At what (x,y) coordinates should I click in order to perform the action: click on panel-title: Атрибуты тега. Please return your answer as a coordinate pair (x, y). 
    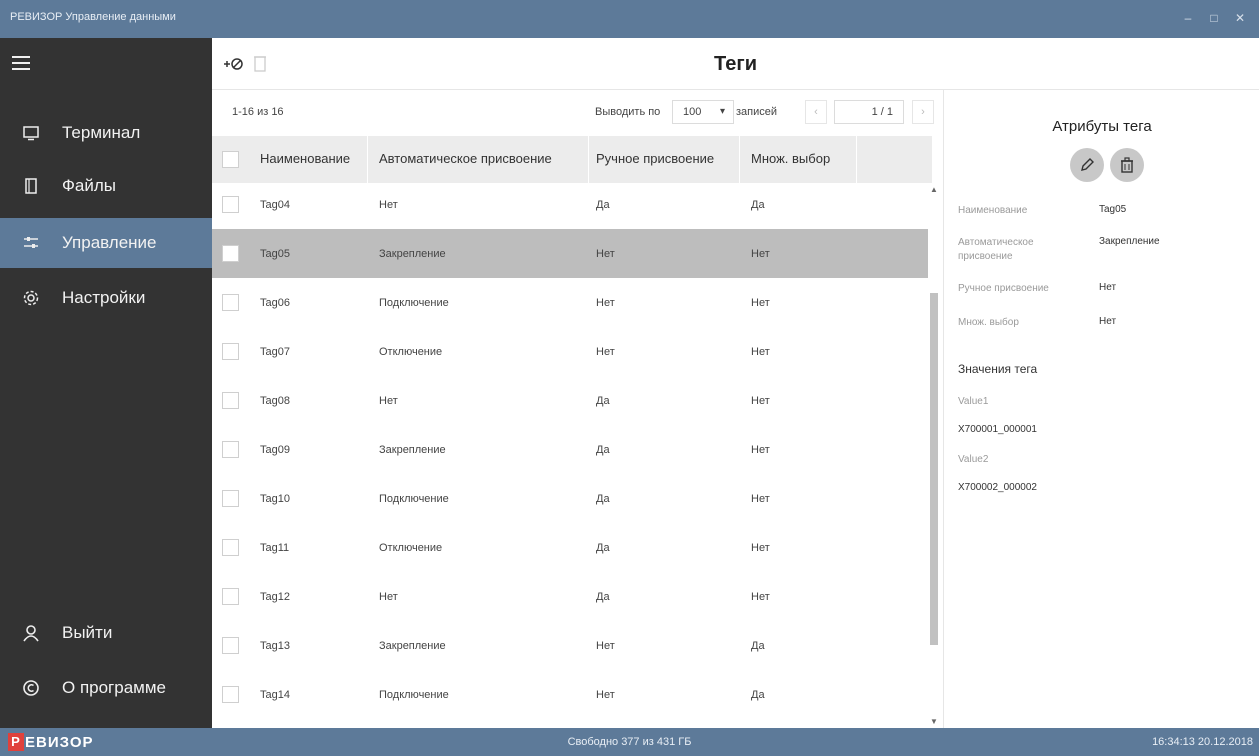
    Looking at the image, I should click on (1102, 126).